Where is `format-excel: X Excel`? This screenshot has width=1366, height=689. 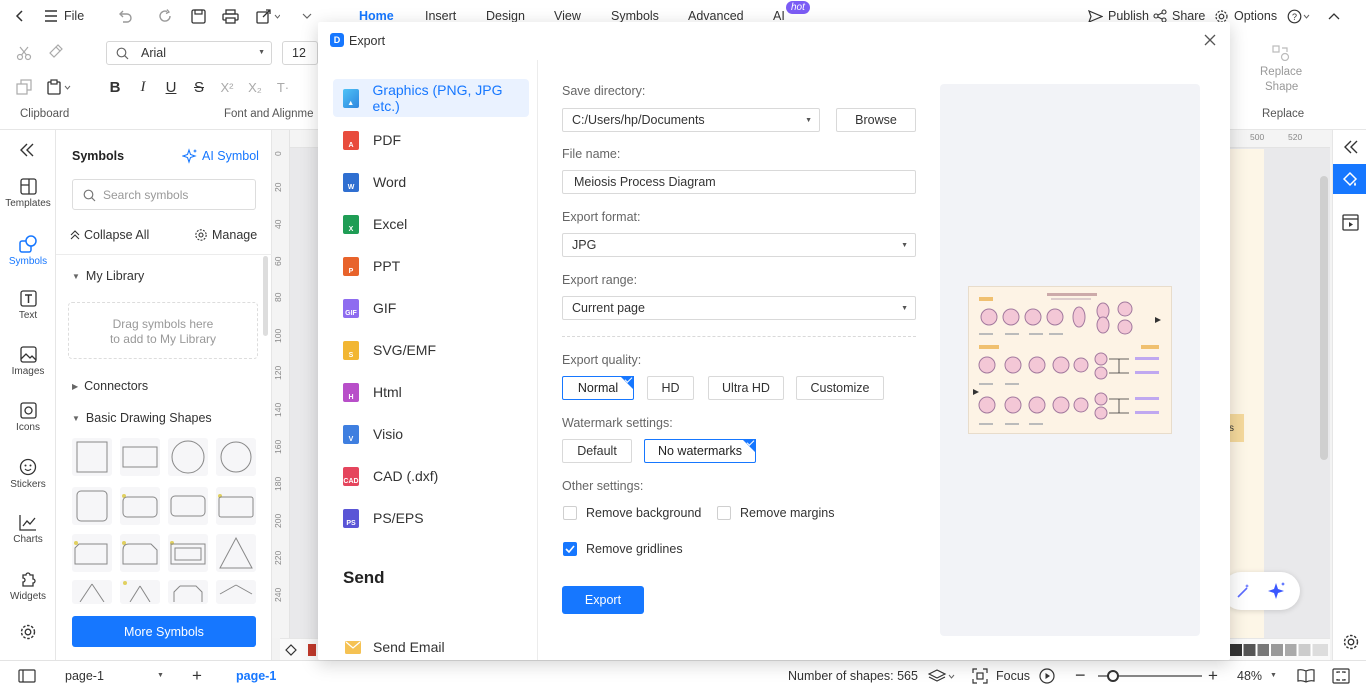 format-excel: X Excel is located at coordinates (431, 224).